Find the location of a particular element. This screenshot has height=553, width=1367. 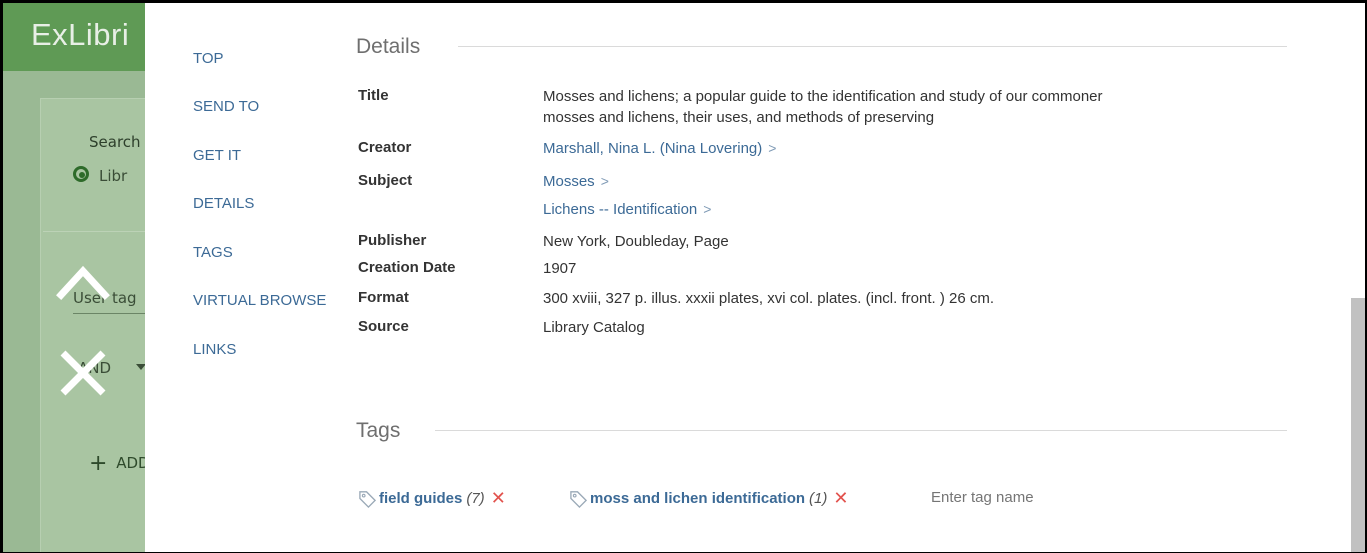

creation-date-label: Creation Date is located at coordinates (407, 267).